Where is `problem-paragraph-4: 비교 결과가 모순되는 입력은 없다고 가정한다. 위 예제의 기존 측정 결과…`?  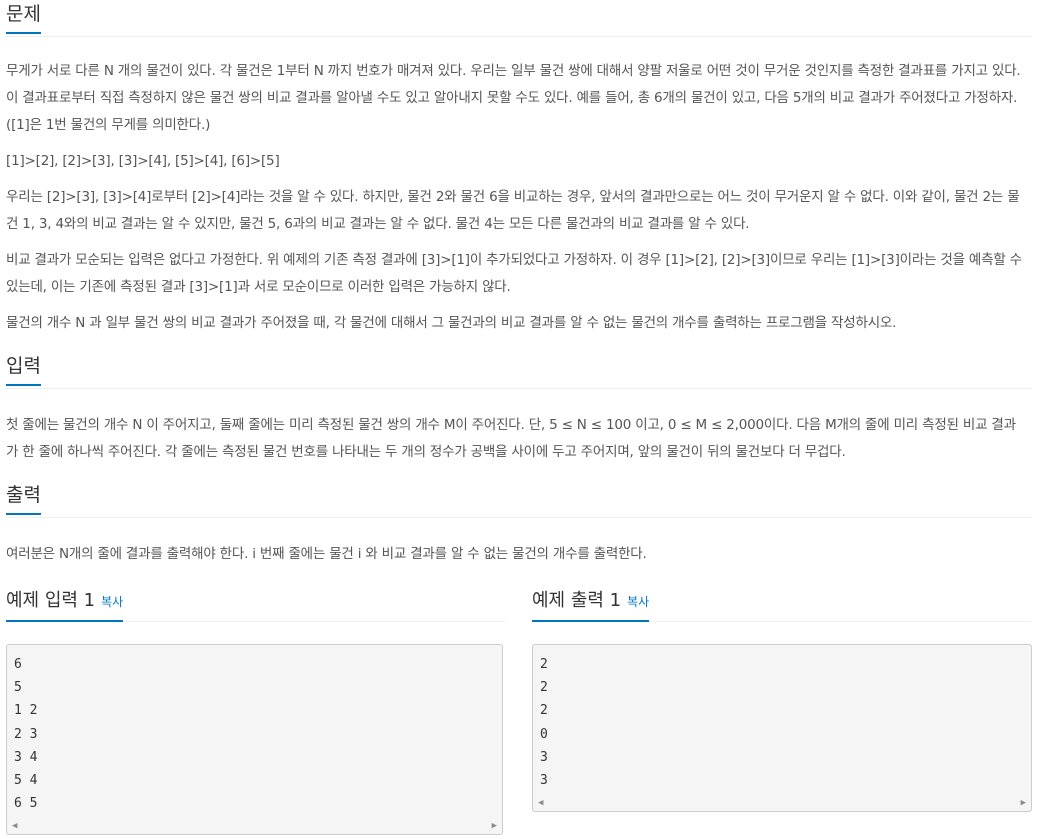 problem-paragraph-4: 비교 결과가 모순되는 입력은 없다고 가정한다. 위 예제의 기존 측정 결과… is located at coordinates (514, 273).